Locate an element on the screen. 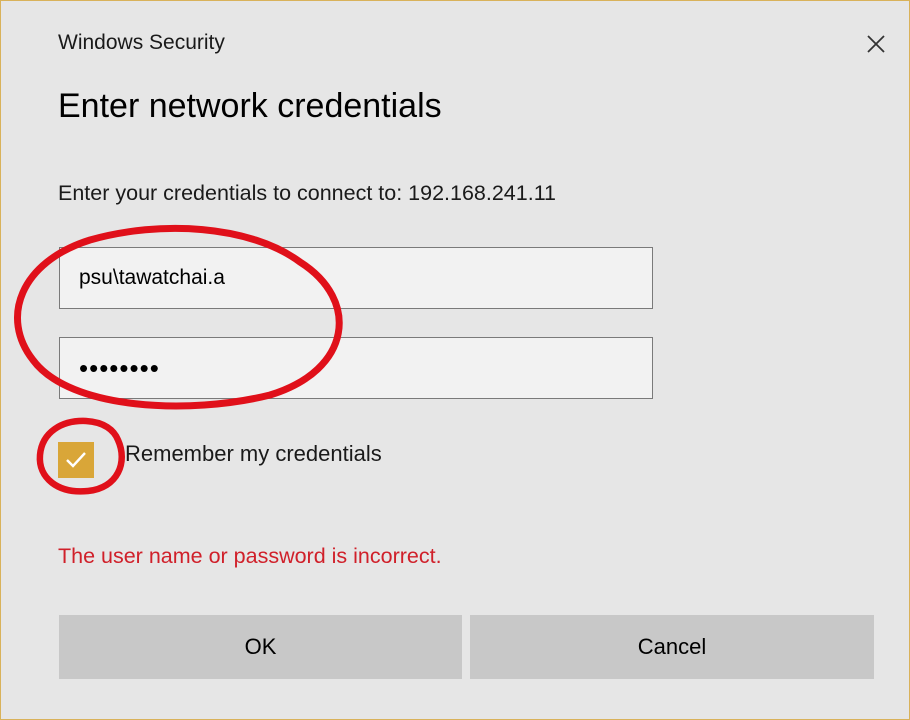  close-button is located at coordinates (876, 44).